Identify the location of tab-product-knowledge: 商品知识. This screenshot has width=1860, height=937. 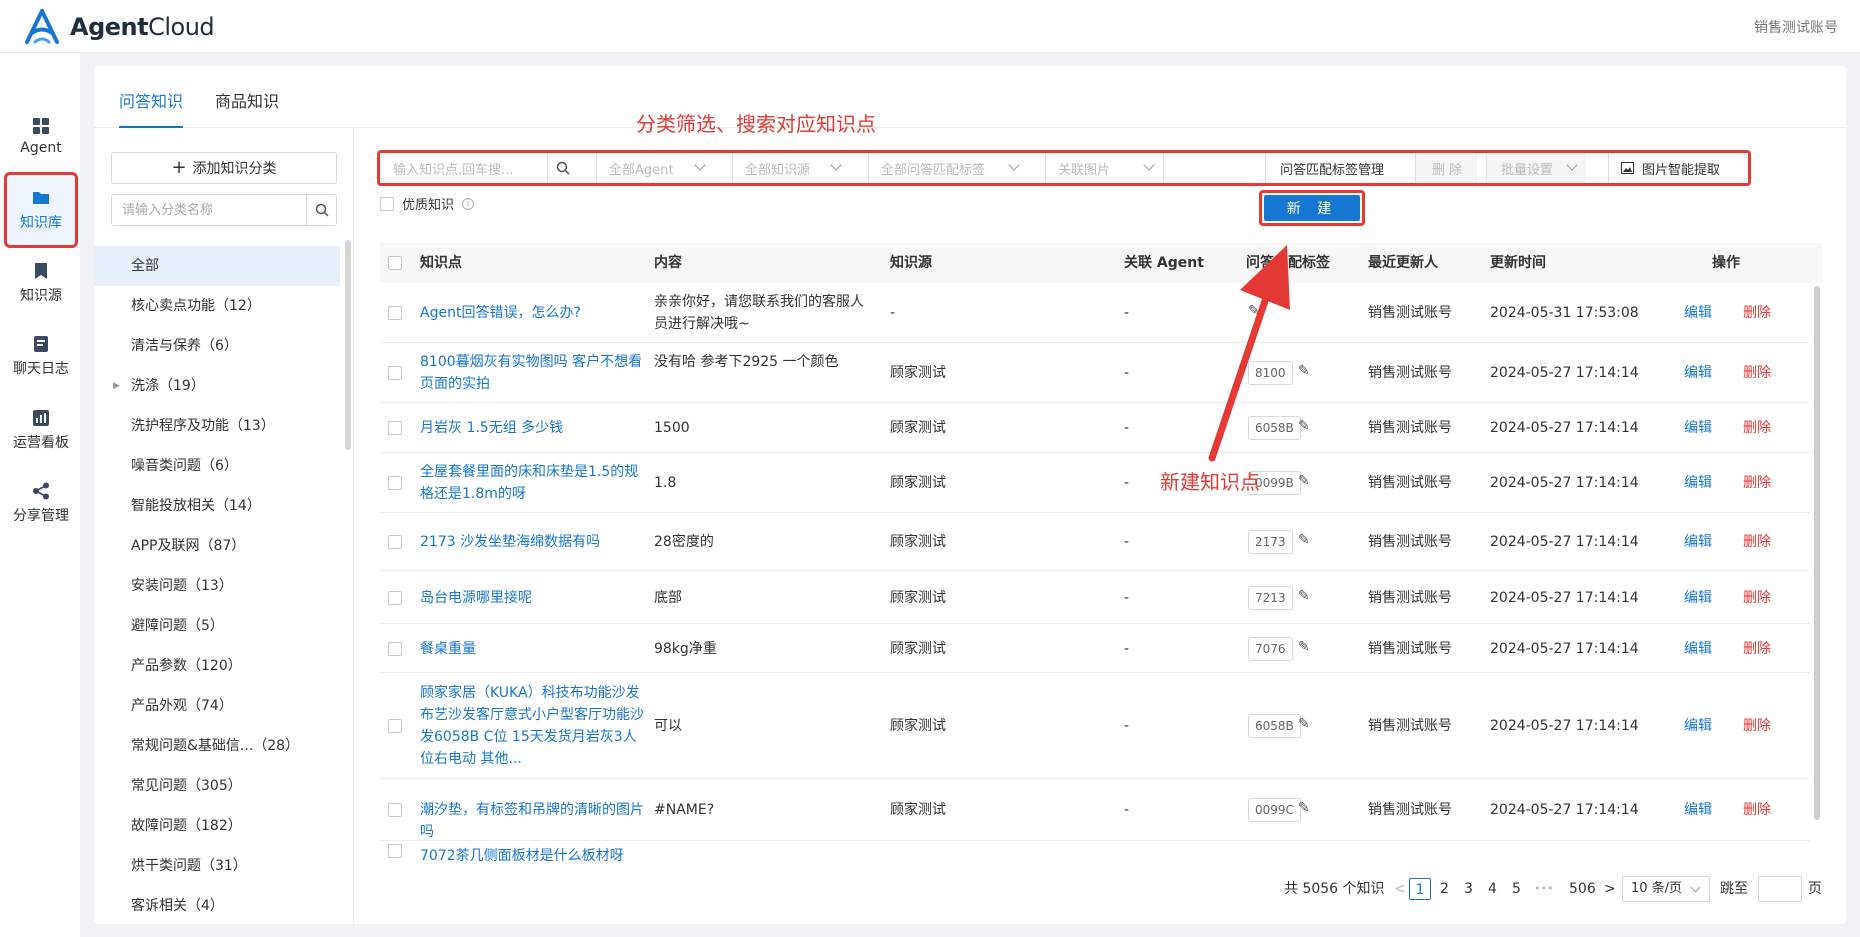
(247, 108).